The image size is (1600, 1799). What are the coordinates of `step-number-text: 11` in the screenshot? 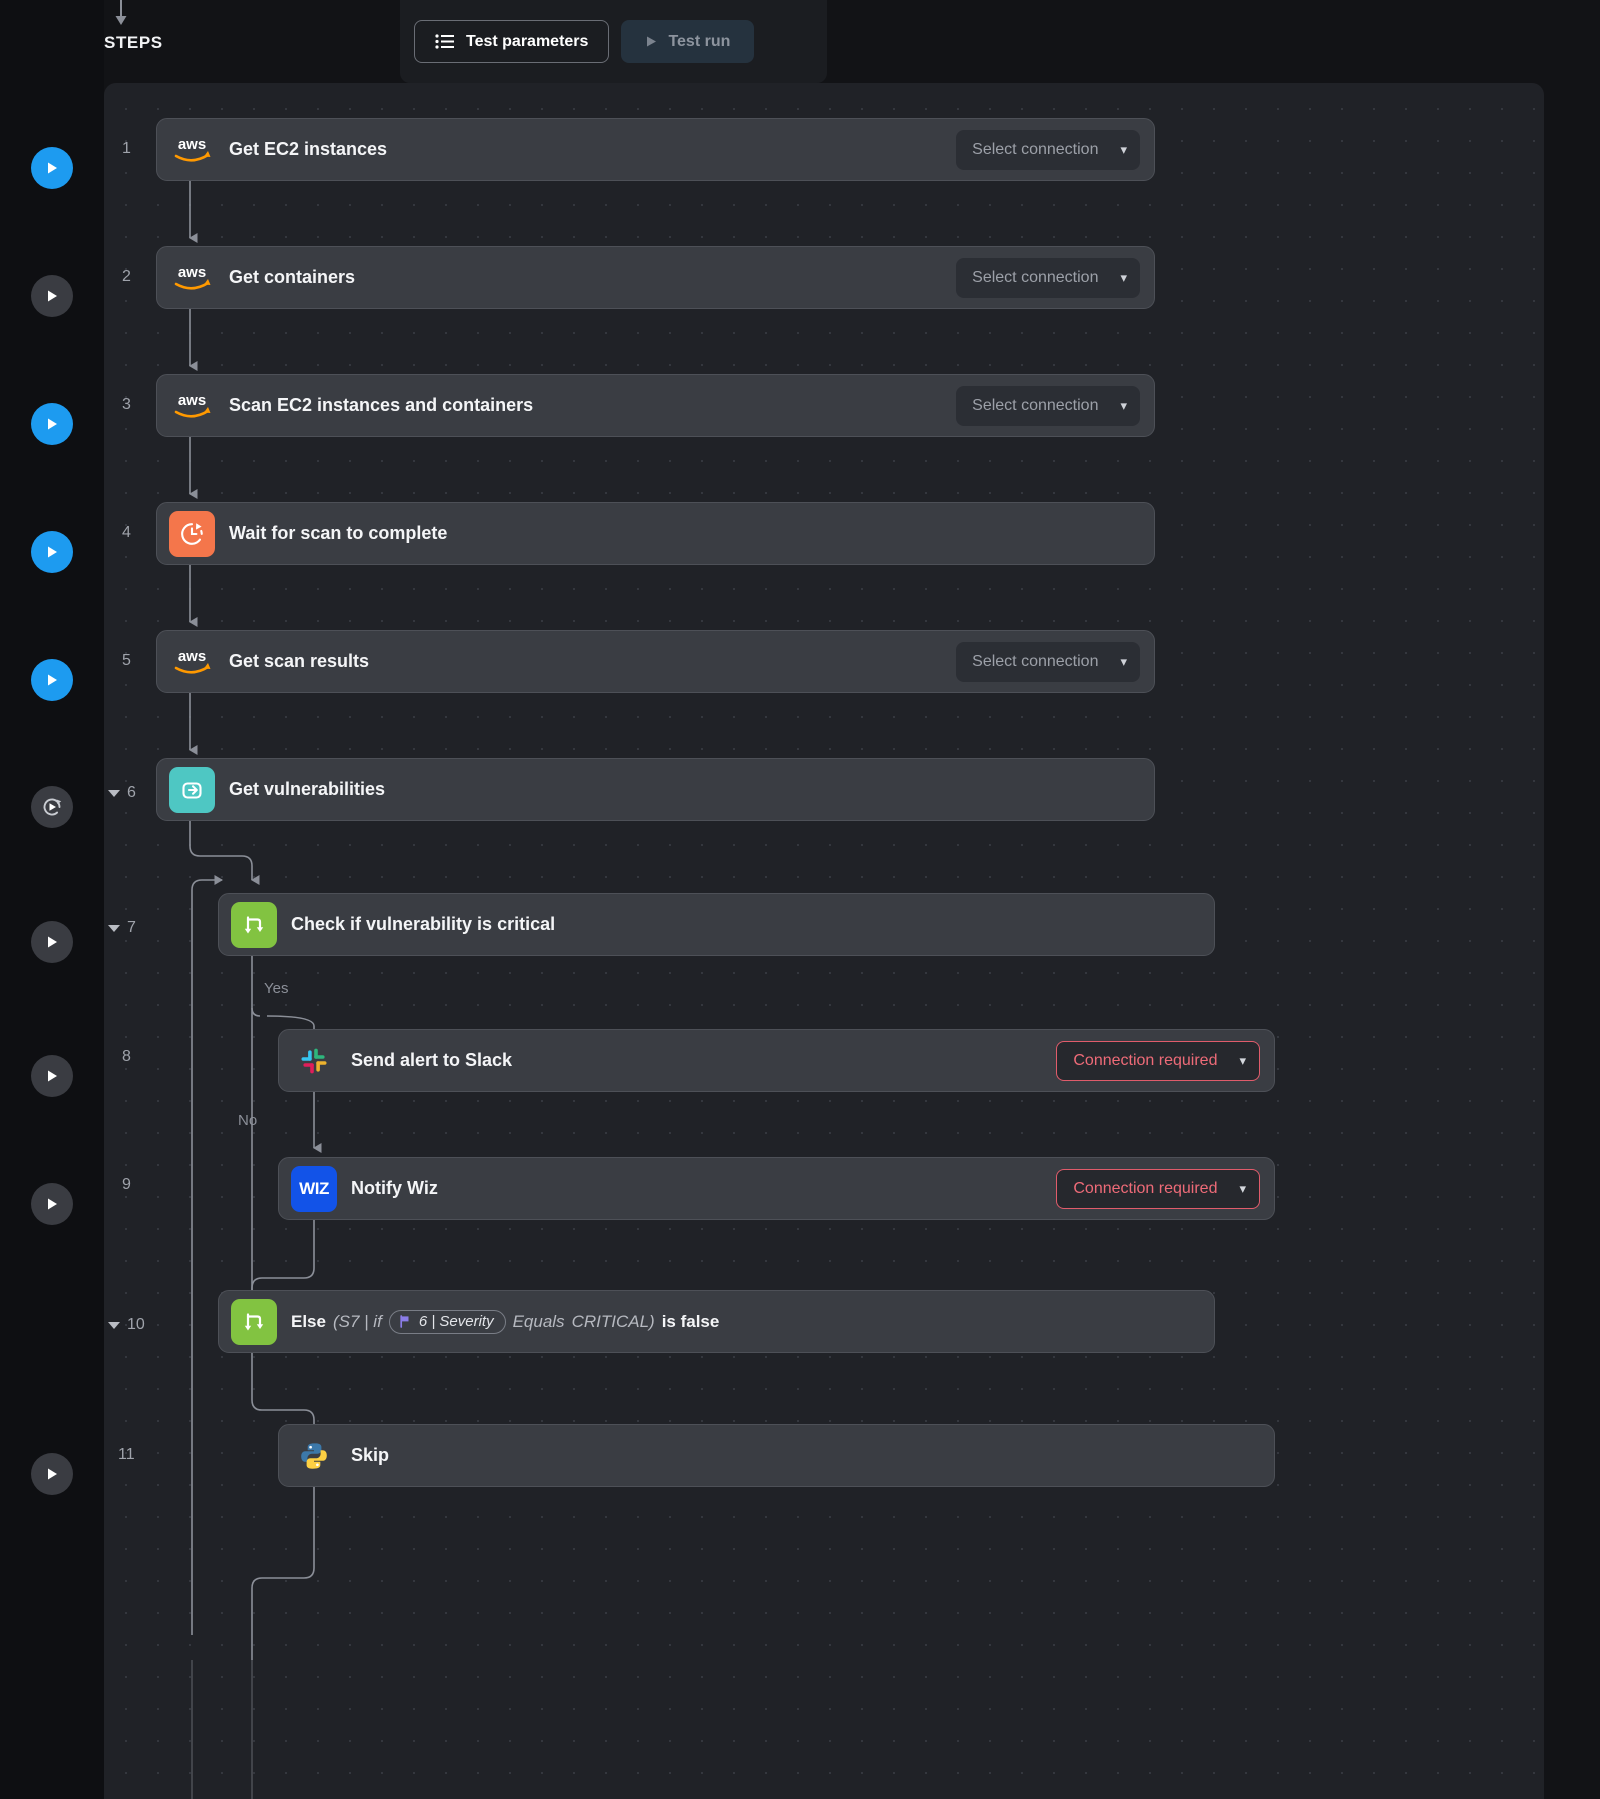 It's located at (126, 1454).